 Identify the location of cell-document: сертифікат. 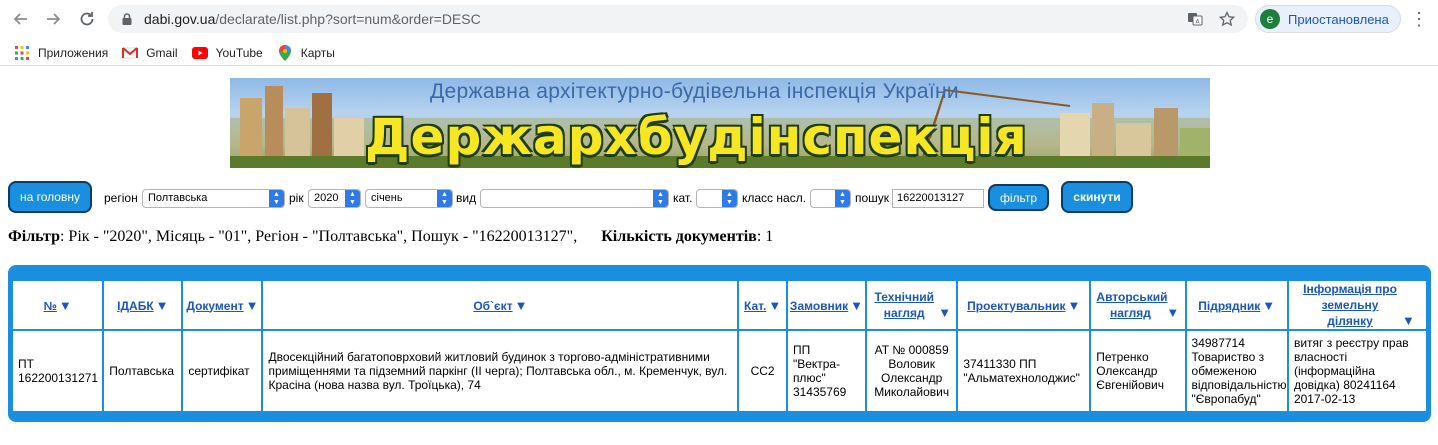
(222, 371).